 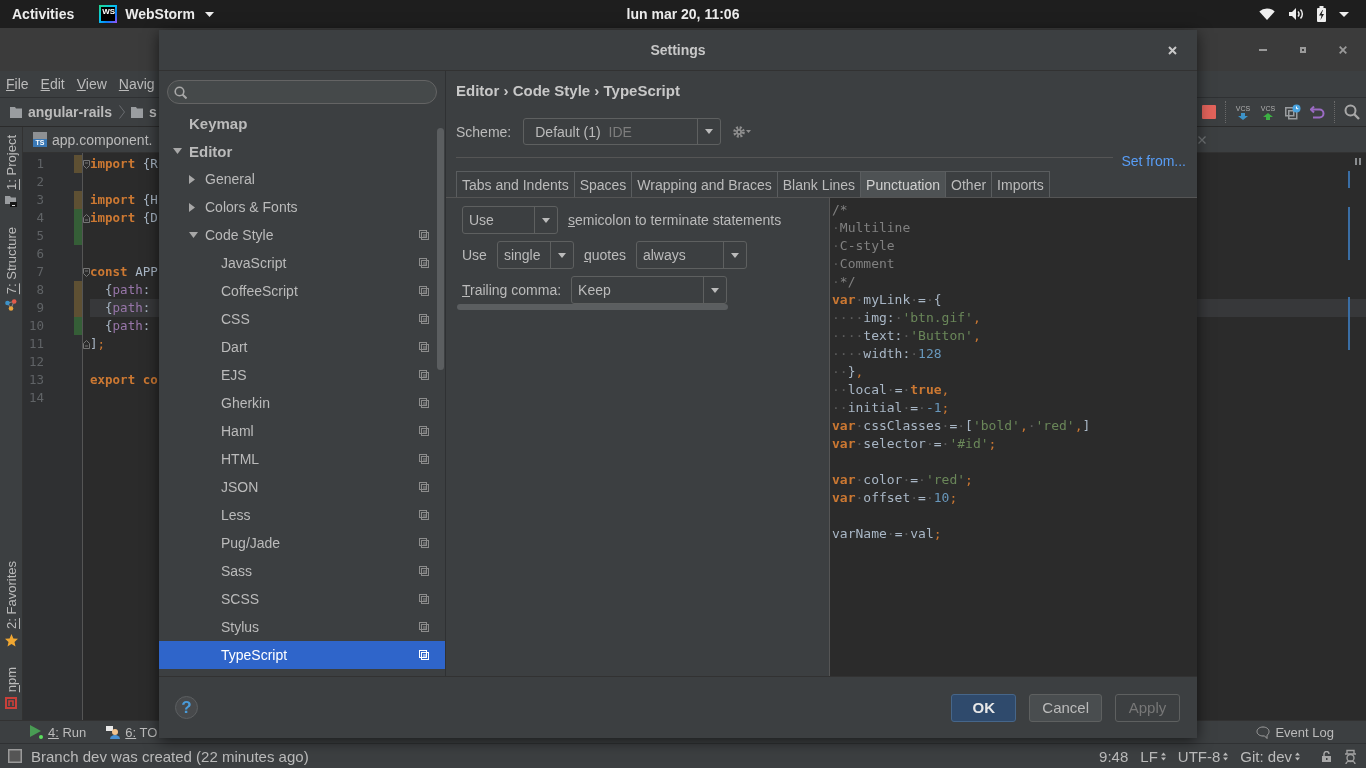 I want to click on app-menu-button: WS WebStorm, so click(x=156, y=14).